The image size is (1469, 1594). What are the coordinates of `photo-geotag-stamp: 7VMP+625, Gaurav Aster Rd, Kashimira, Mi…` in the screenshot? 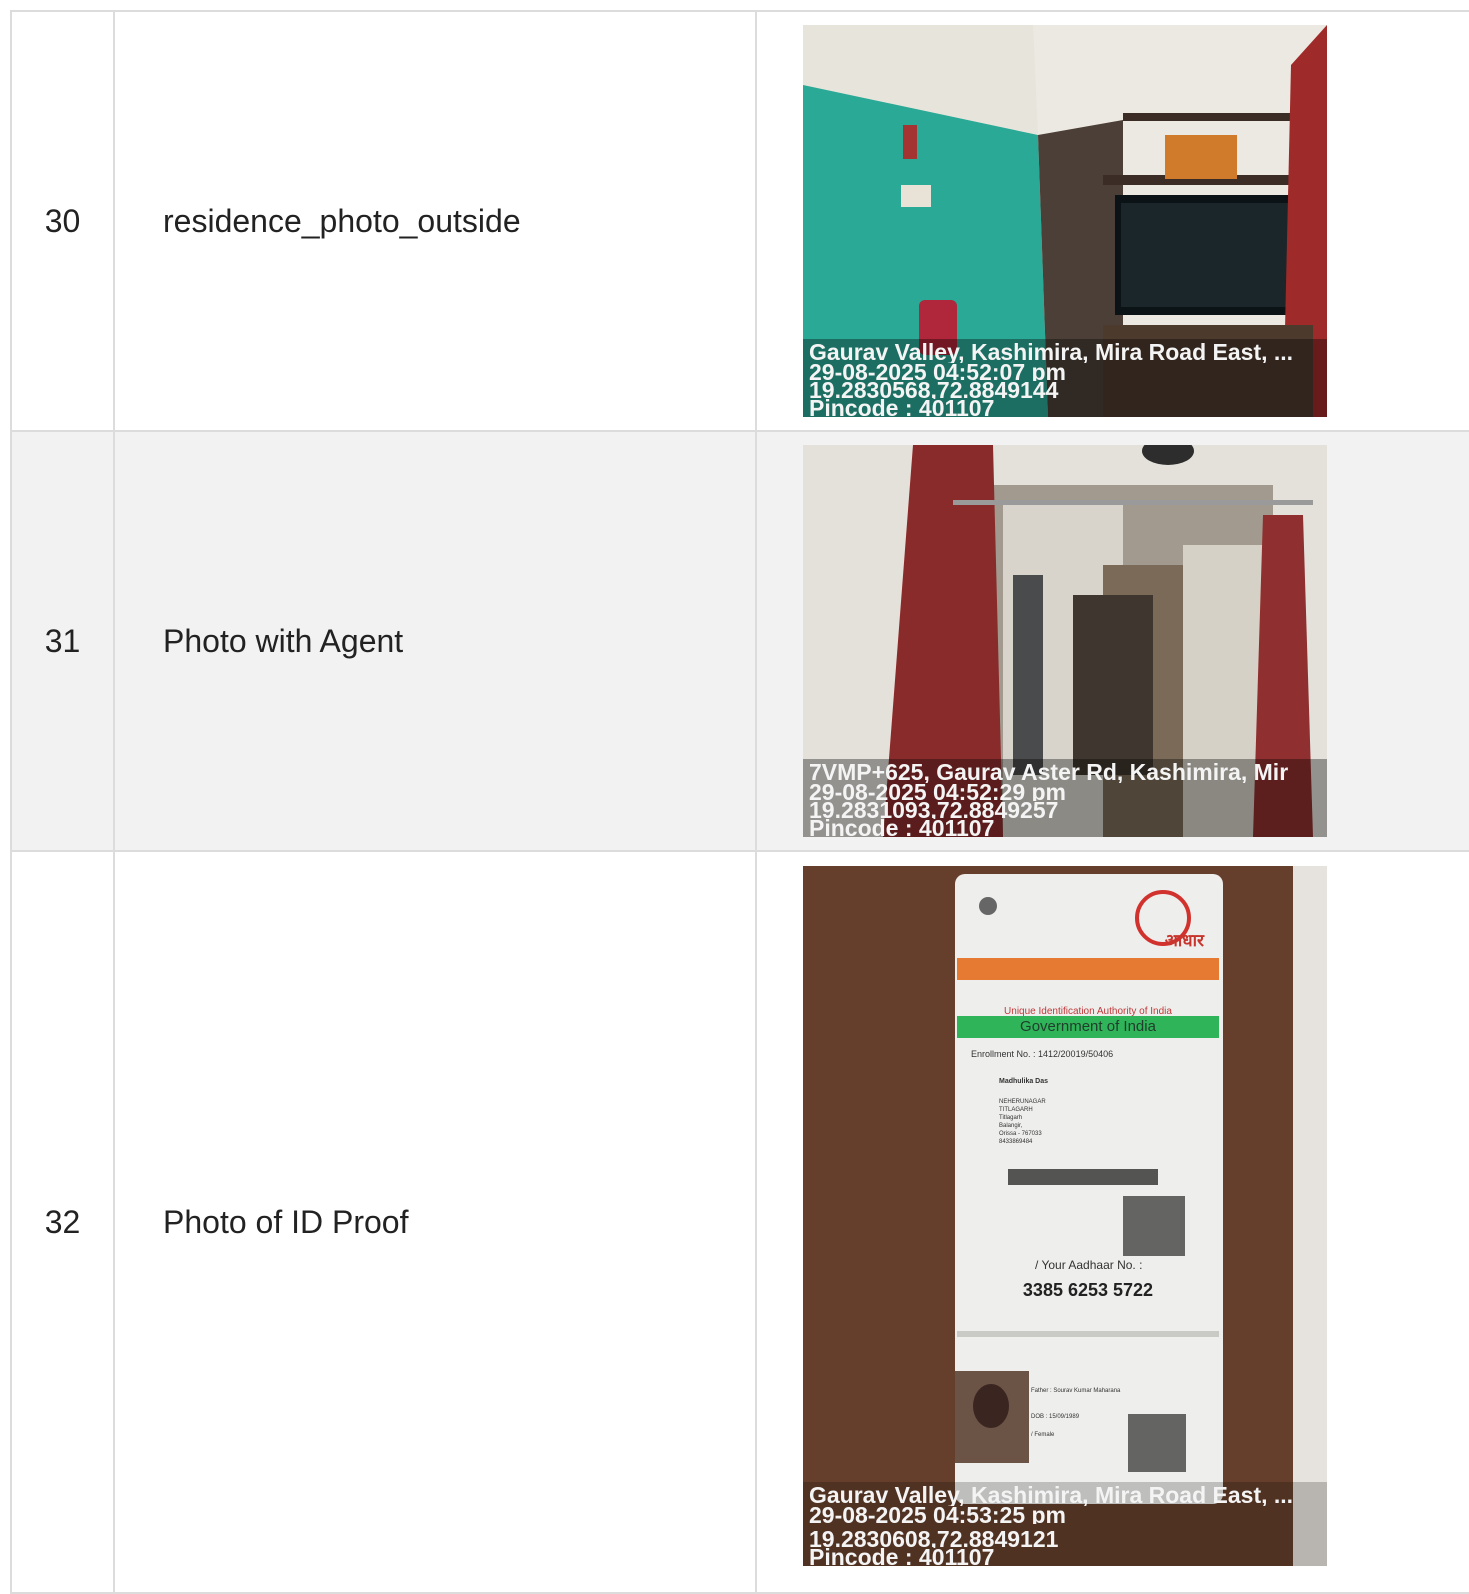 It's located at (1065, 798).